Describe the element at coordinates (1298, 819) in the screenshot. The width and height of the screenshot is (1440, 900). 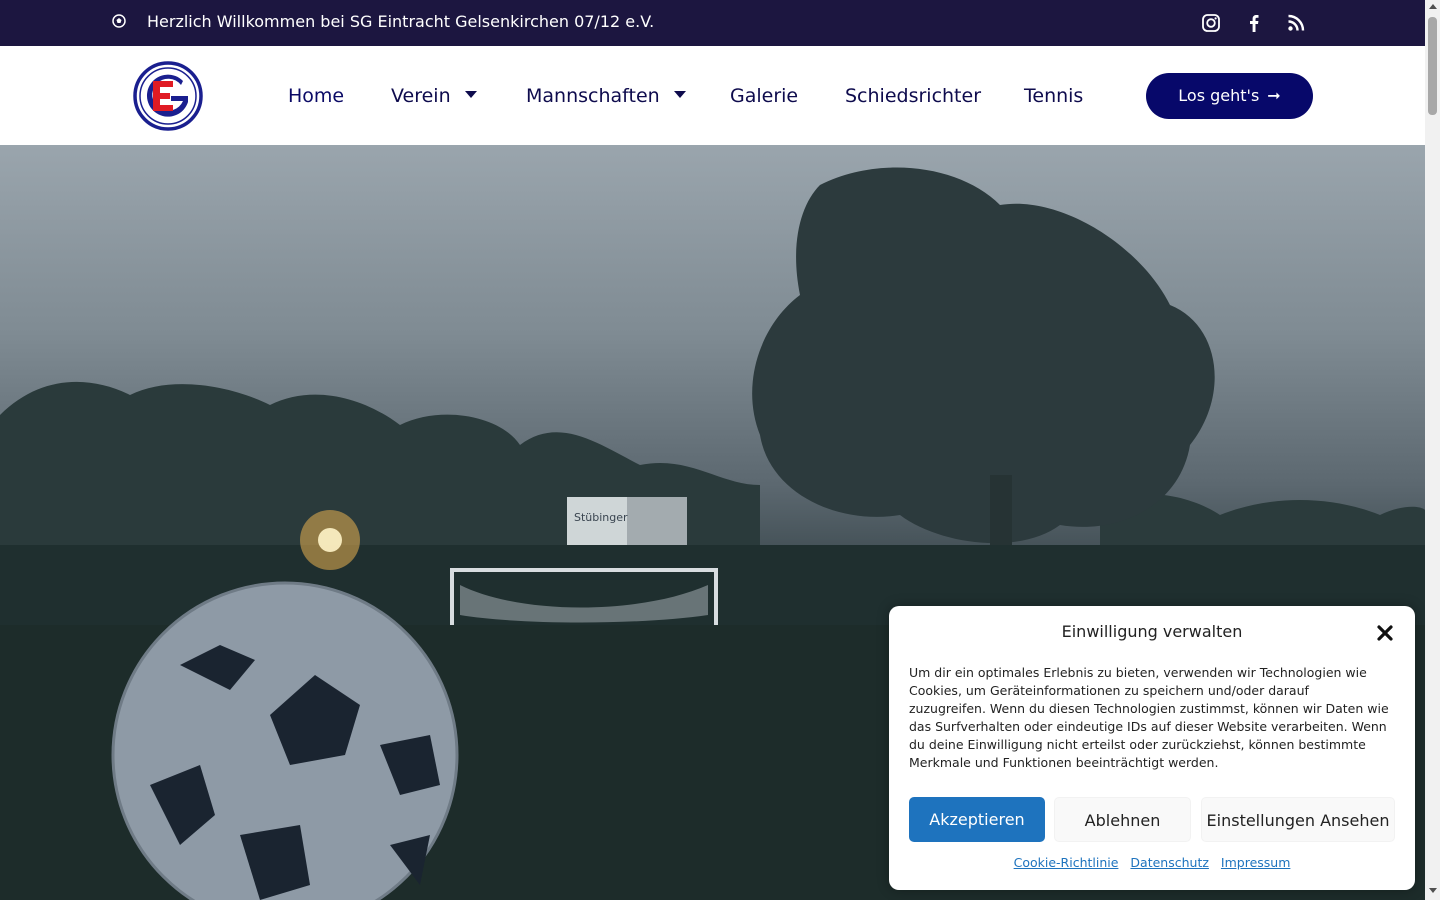
I see `view-settings-button: Einstellungen Ansehen` at that location.